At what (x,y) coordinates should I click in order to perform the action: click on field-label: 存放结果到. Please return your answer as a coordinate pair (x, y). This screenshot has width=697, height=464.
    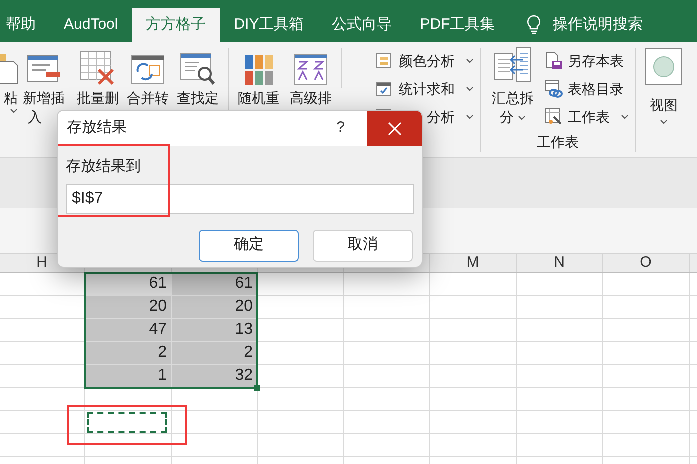
    Looking at the image, I should click on (103, 167).